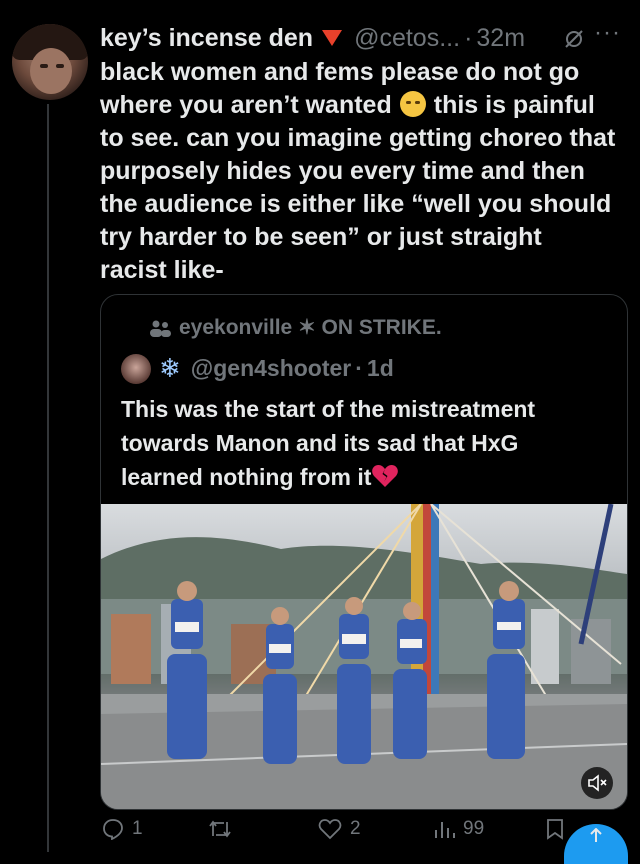  I want to click on quoted-timestamp: 1d, so click(380, 368).